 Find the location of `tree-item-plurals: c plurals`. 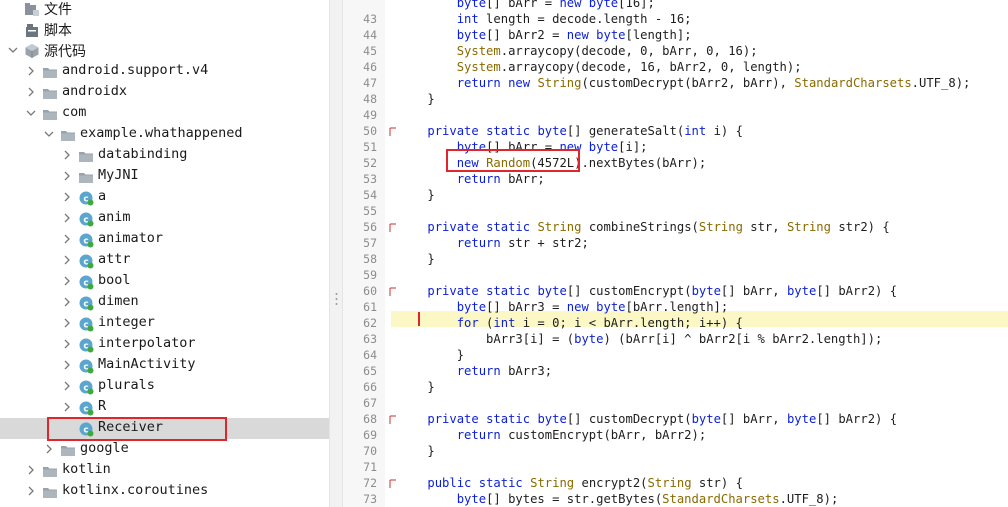

tree-item-plurals: c plurals is located at coordinates (164, 386).